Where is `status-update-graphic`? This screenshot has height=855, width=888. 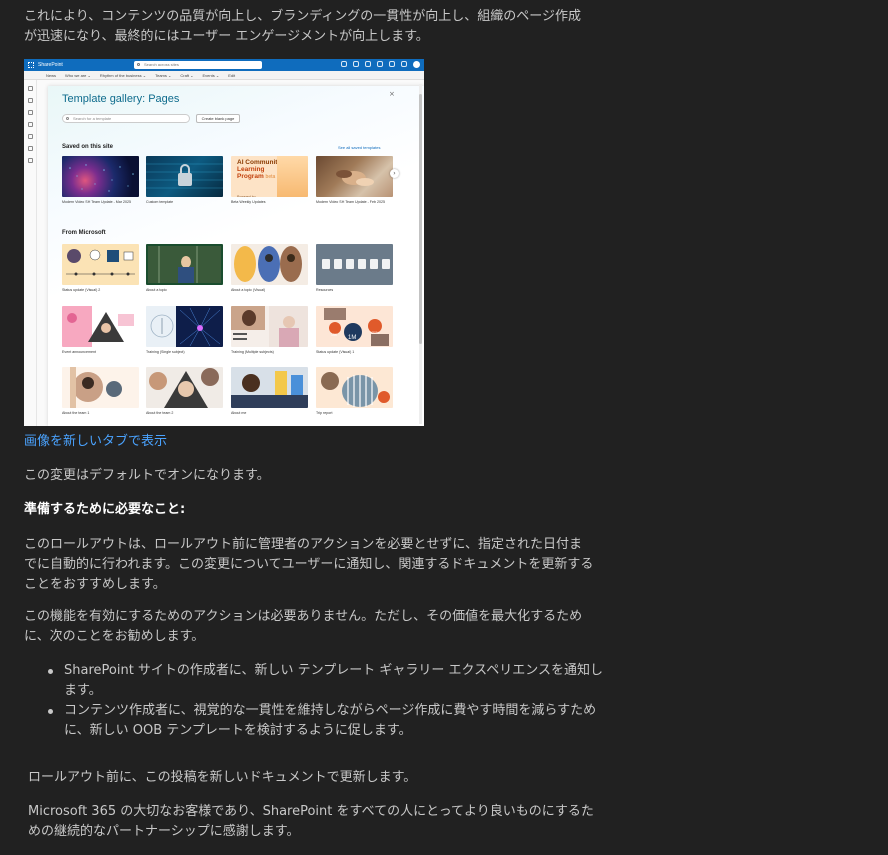 status-update-graphic is located at coordinates (100, 262).